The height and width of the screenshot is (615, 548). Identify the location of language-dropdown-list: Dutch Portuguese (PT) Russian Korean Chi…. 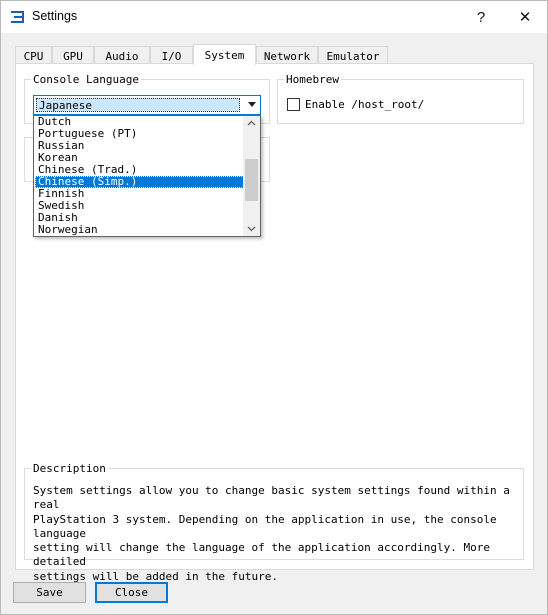
(147, 176).